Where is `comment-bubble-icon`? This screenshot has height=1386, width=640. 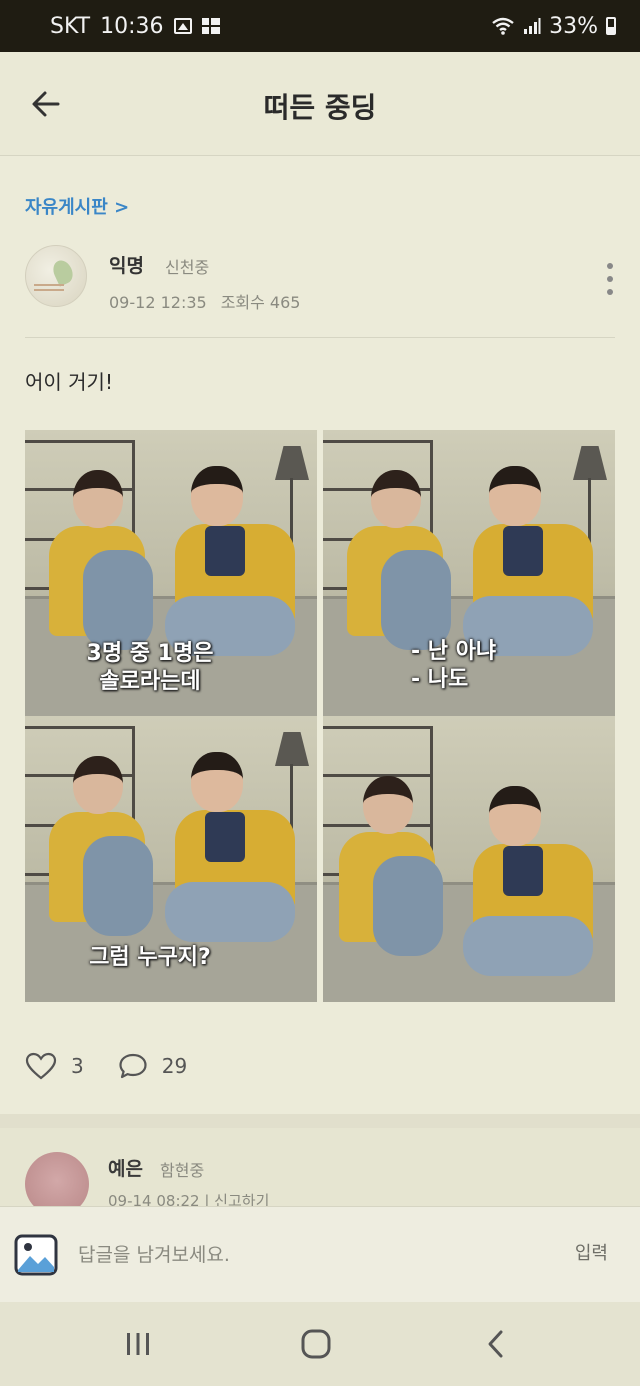
comment-bubble-icon is located at coordinates (133, 1066).